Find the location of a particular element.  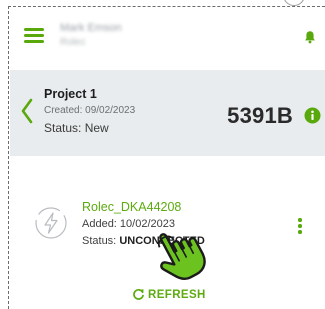

user-name: Mark Emson is located at coordinates (91, 28).